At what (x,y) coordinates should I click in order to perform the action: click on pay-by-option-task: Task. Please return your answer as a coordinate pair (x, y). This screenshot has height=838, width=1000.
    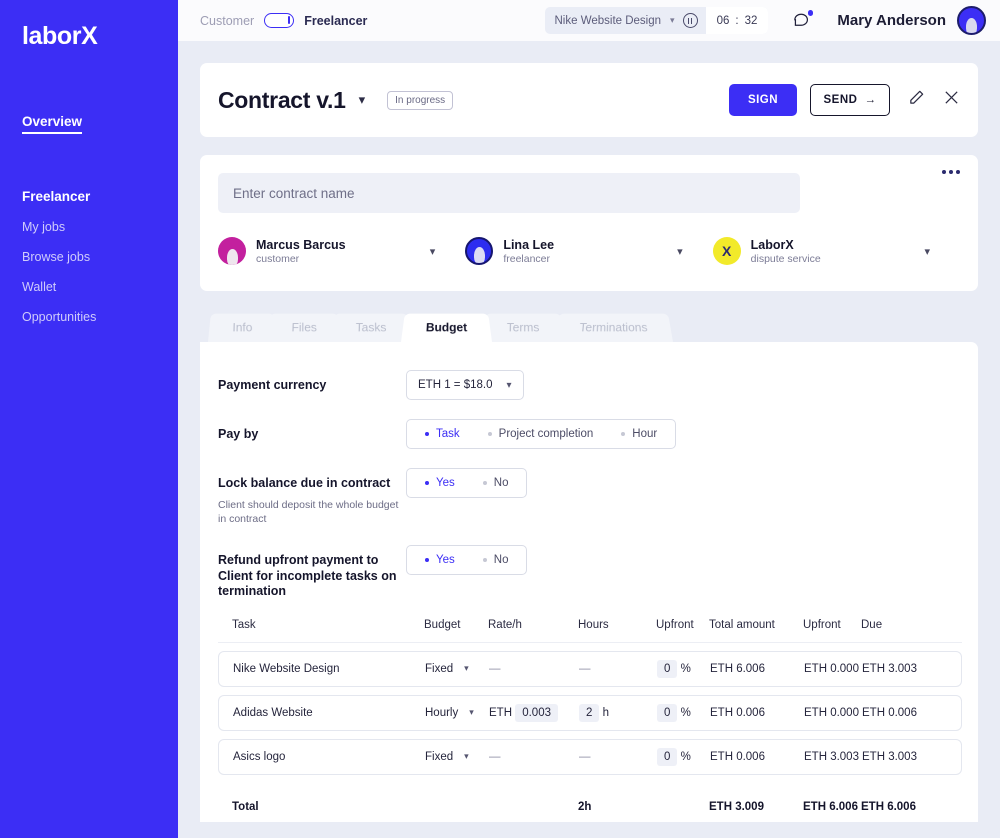
    Looking at the image, I should click on (442, 434).